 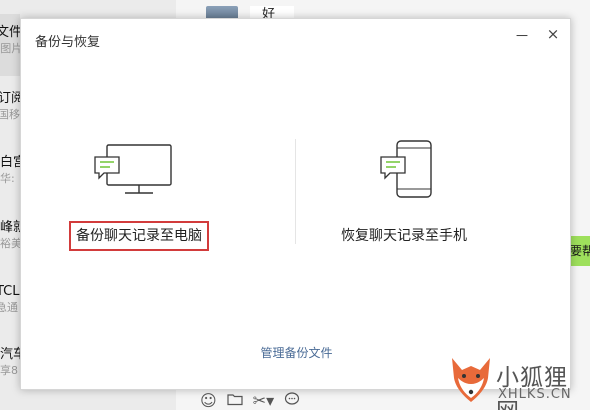 I want to click on minimize-button: －, so click(x=522, y=35).